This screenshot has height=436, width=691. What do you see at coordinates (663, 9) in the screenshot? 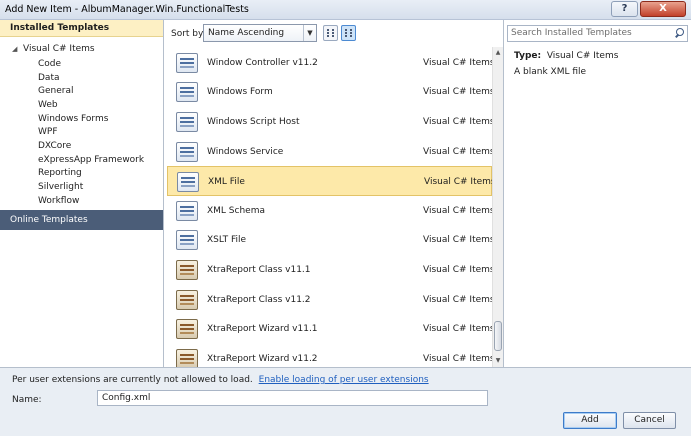
I see `close-button: X` at bounding box center [663, 9].